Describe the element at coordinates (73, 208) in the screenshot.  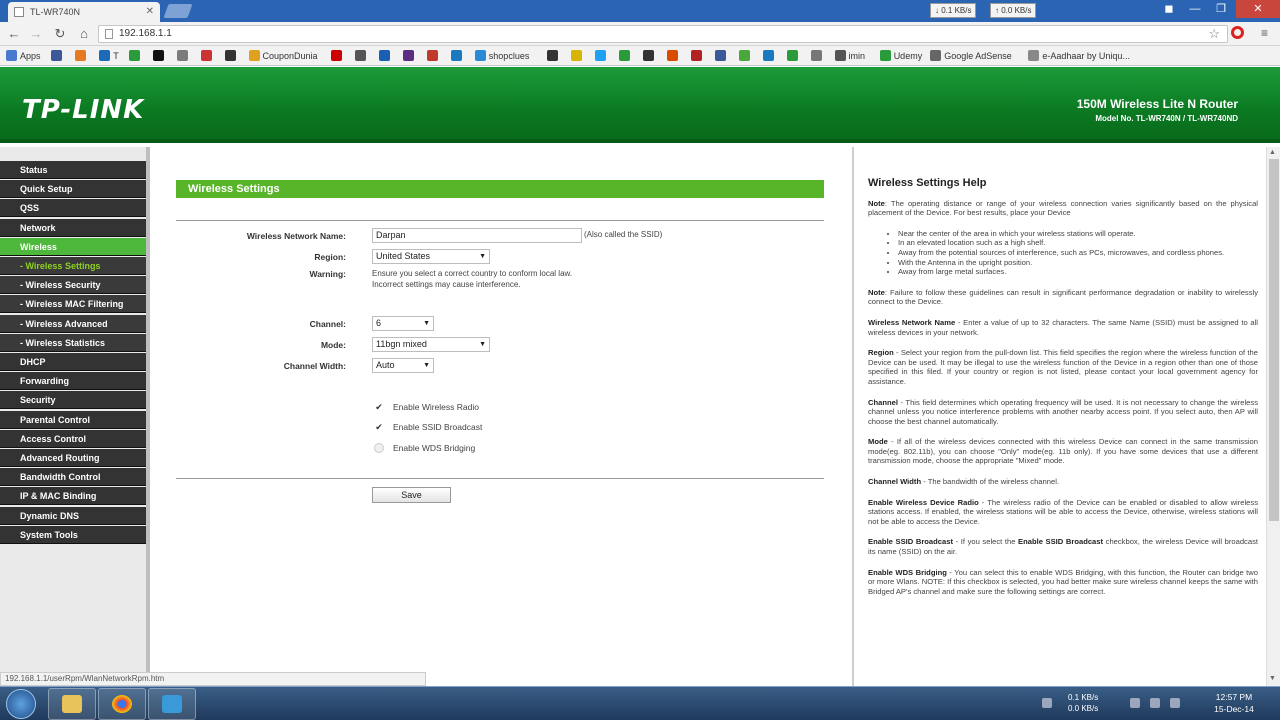
I see `menu-item: QSS` at that location.